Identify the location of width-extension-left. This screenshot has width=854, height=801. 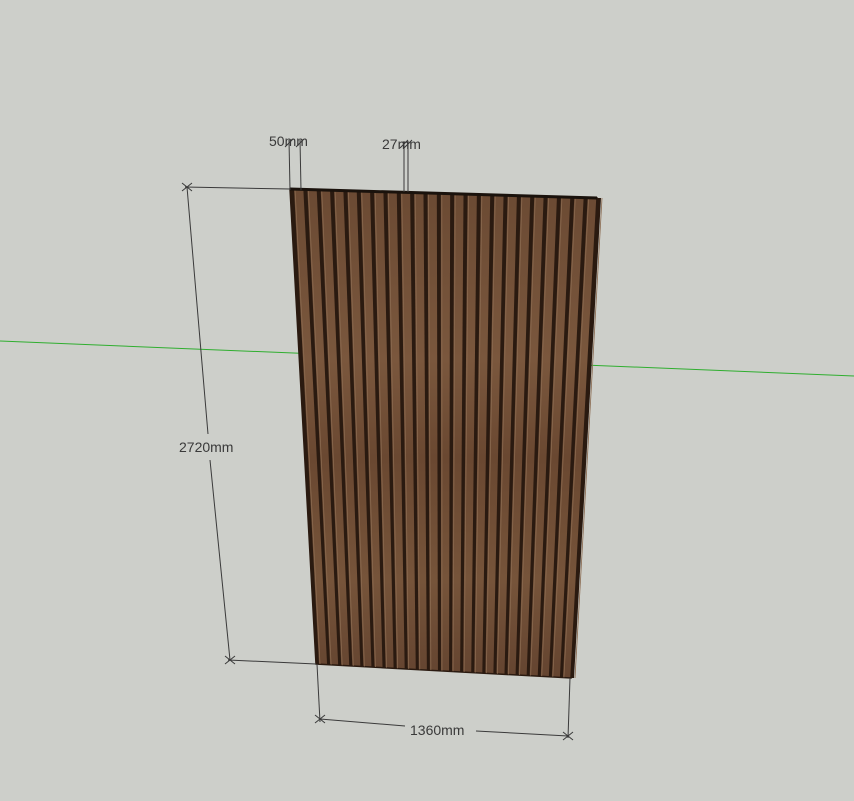
(318, 693).